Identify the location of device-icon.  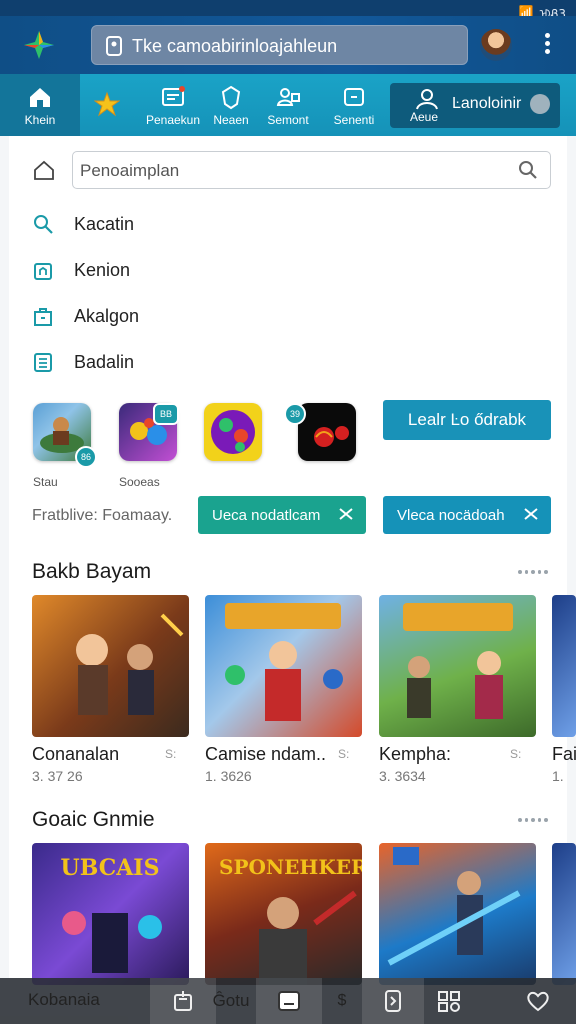
(393, 1001).